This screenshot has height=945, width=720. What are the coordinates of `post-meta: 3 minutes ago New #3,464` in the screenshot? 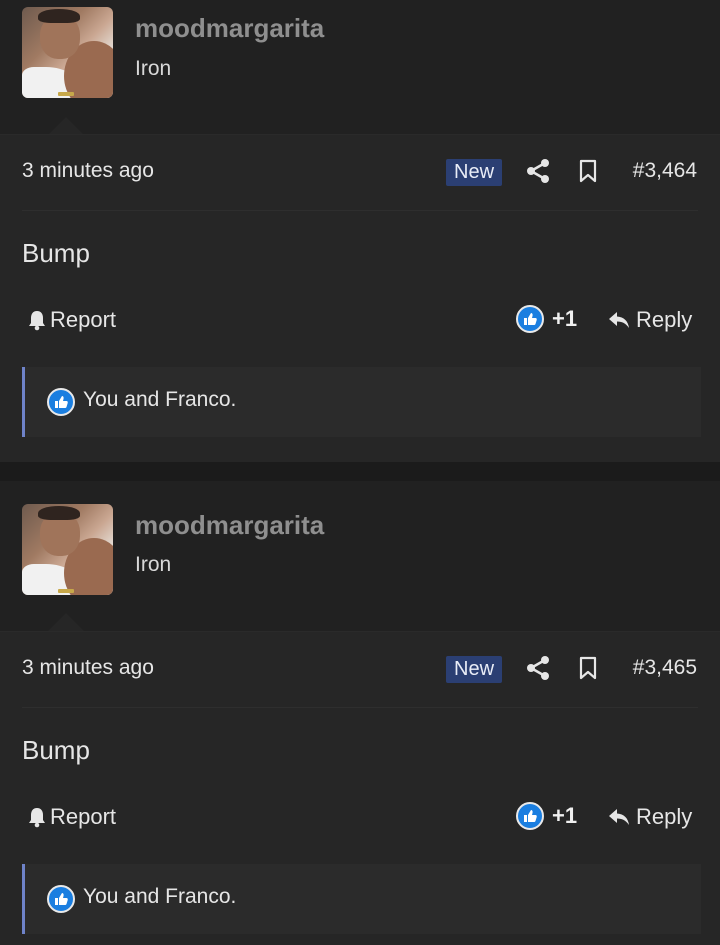 It's located at (360, 172).